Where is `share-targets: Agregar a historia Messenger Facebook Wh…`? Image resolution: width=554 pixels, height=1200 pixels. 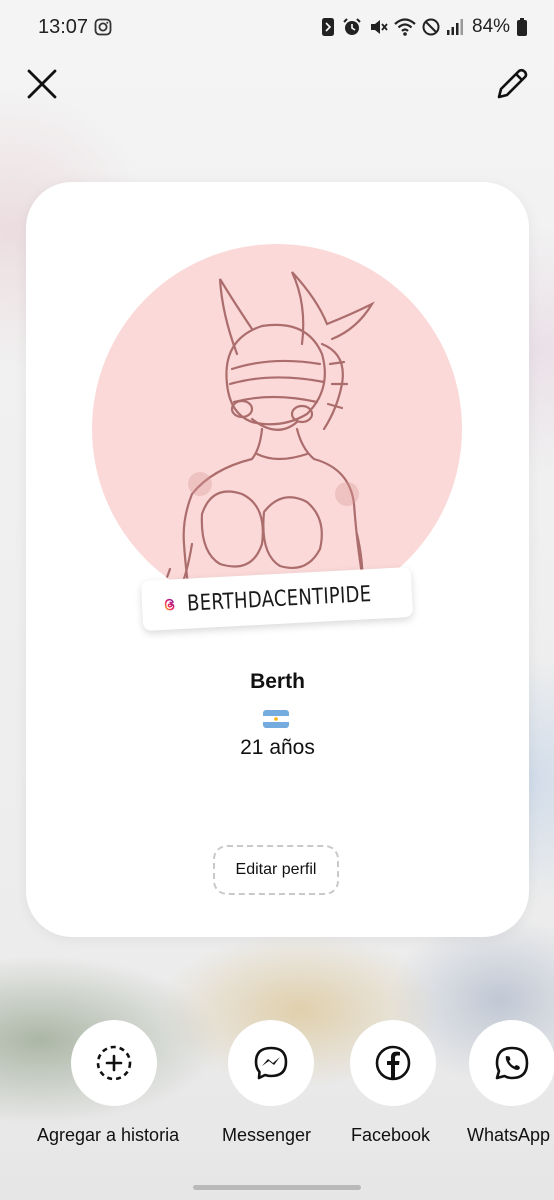
share-targets: Agregar a historia Messenger Facebook Wh… is located at coordinates (277, 1085).